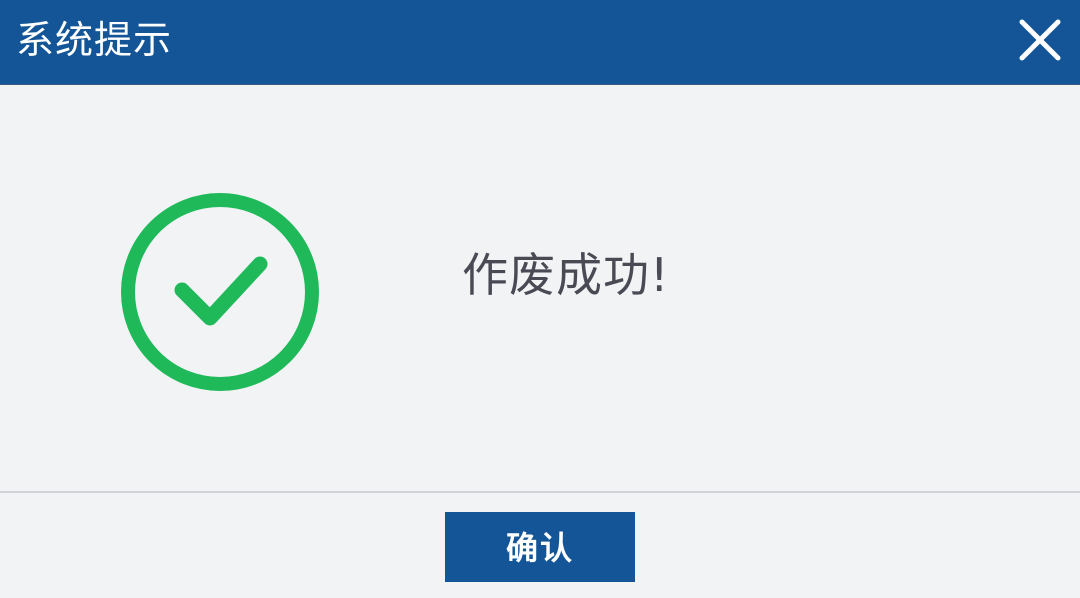 The width and height of the screenshot is (1080, 598). Describe the element at coordinates (540, 547) in the screenshot. I see `confirm-button: 确认` at that location.